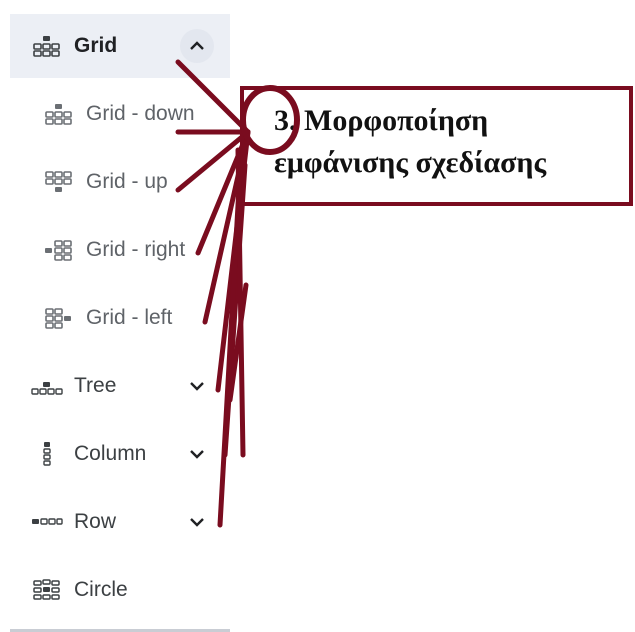  I want to click on annotation-text: 3. Μορφοποίηση εμφάνισης σχεδίασης, so click(410, 141).